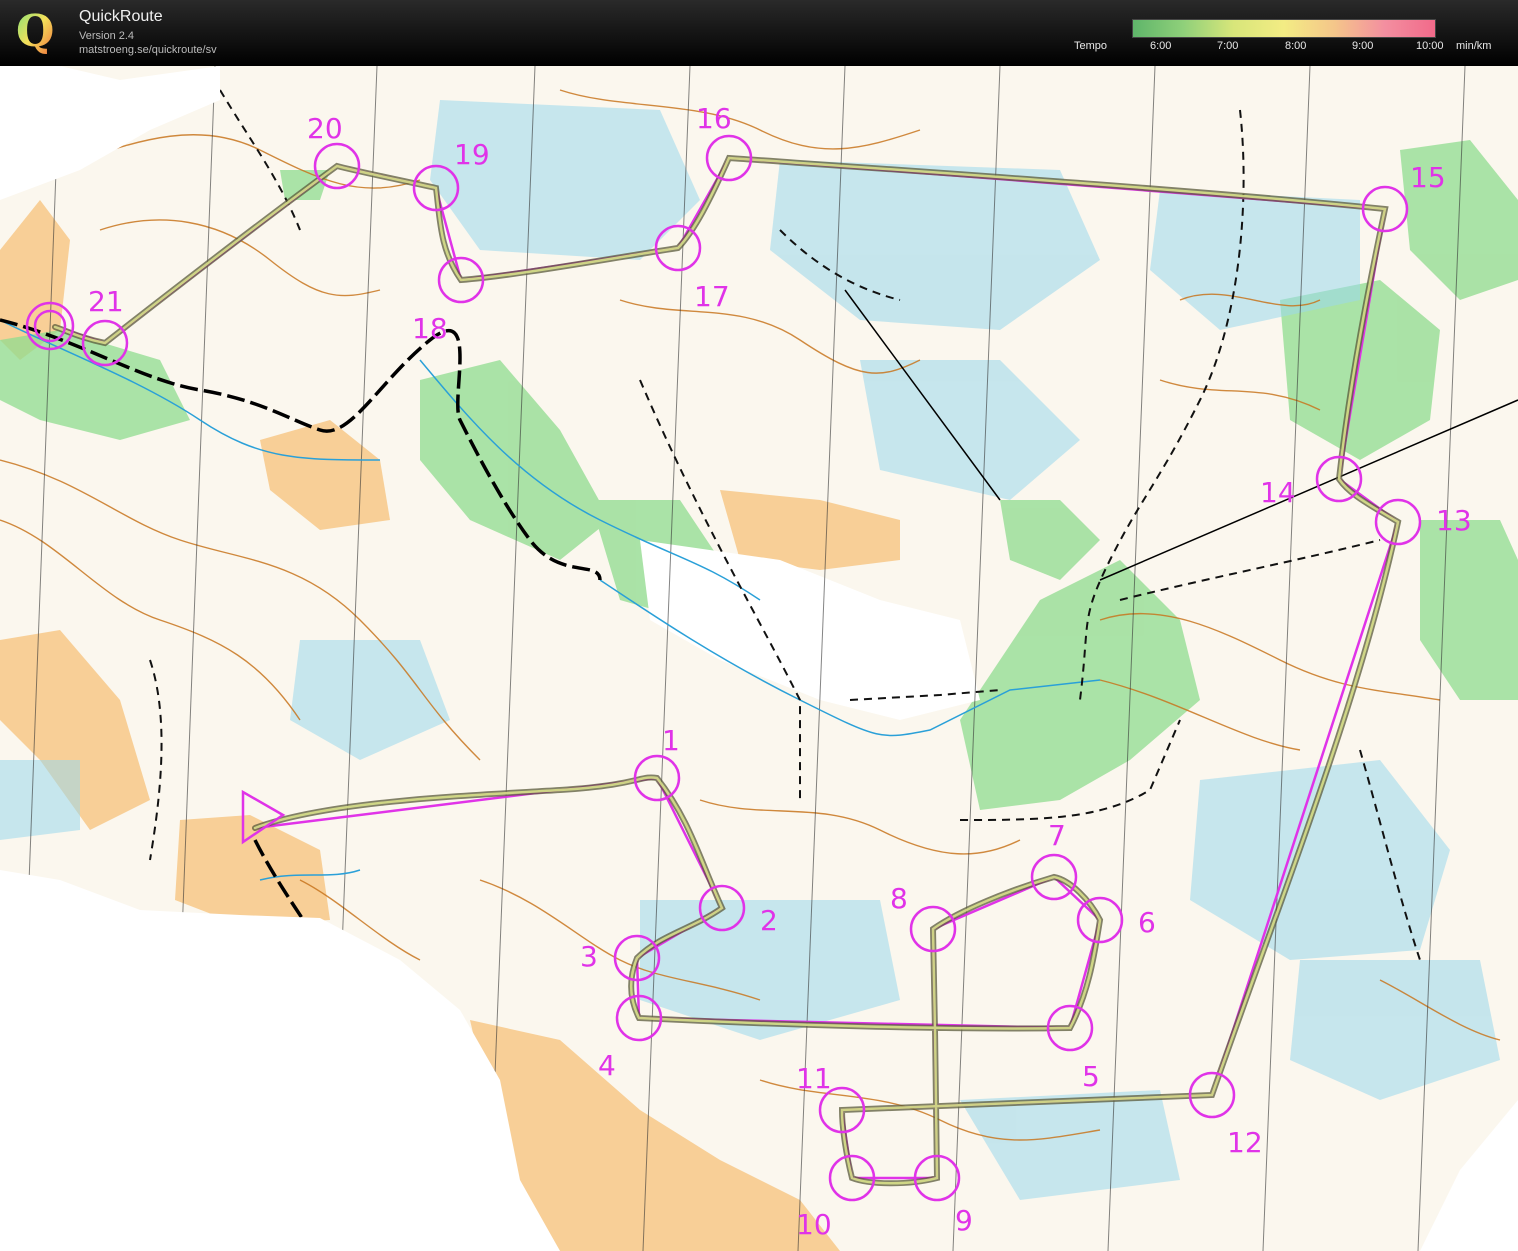 This screenshot has height=1251, width=1518. Describe the element at coordinates (899, 898) in the screenshot. I see `control-number: 8` at that location.